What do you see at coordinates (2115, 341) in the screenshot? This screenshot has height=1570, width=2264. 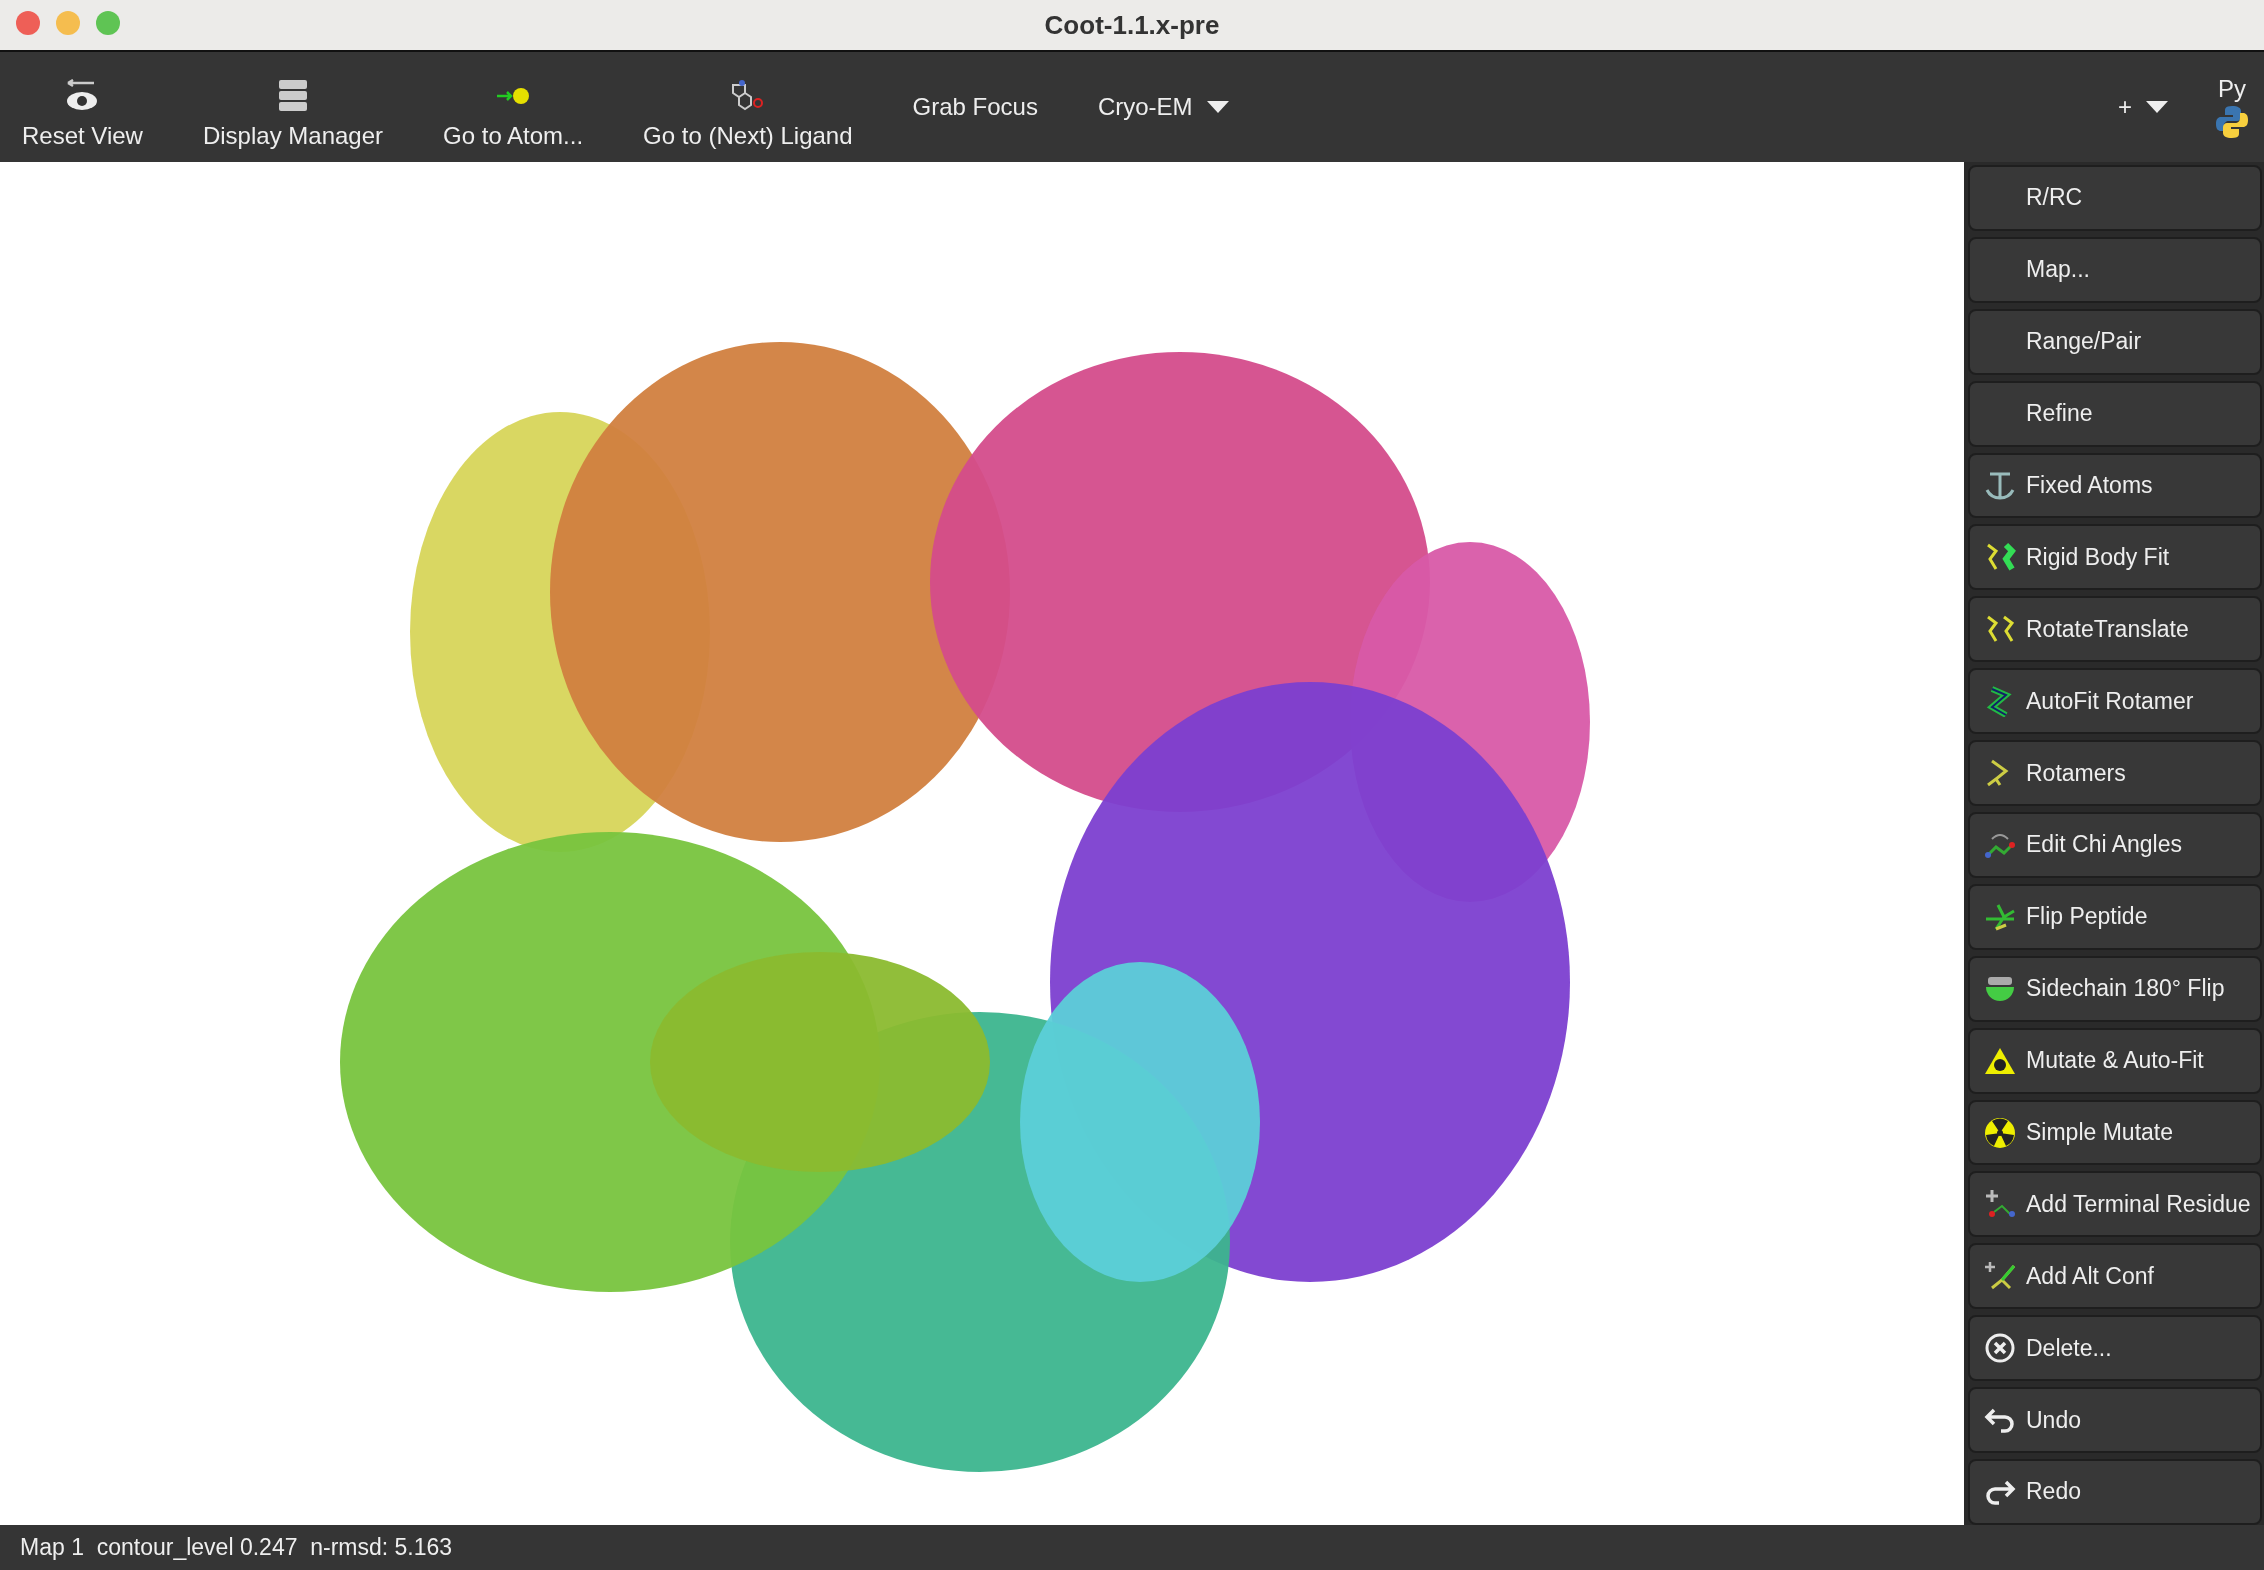 I see `tool-button: Range/Pair` at bounding box center [2115, 341].